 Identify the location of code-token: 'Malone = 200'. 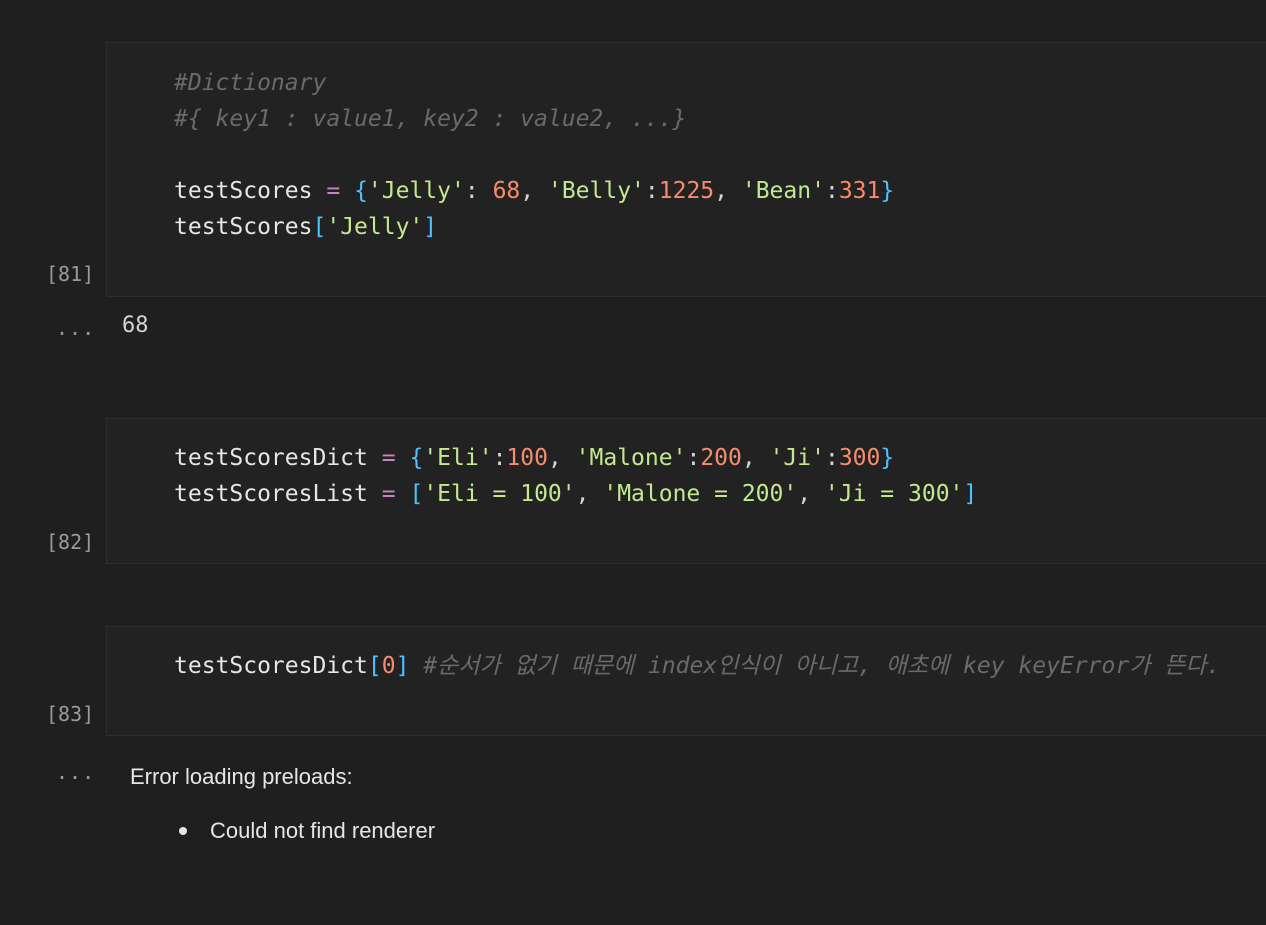
(700, 494).